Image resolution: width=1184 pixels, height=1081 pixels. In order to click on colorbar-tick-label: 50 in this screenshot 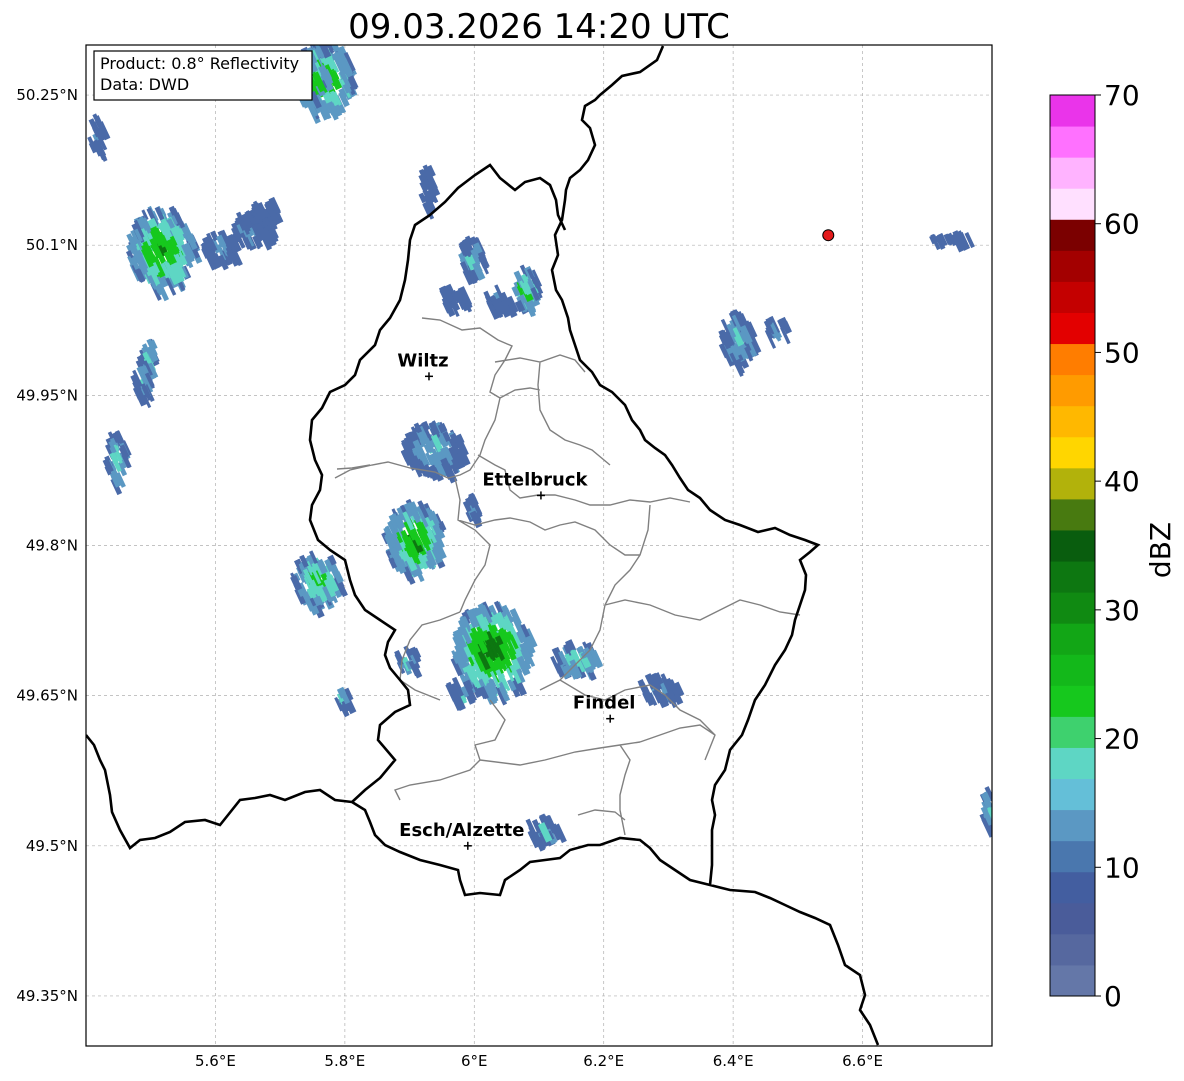, I will do `click(1122, 352)`.